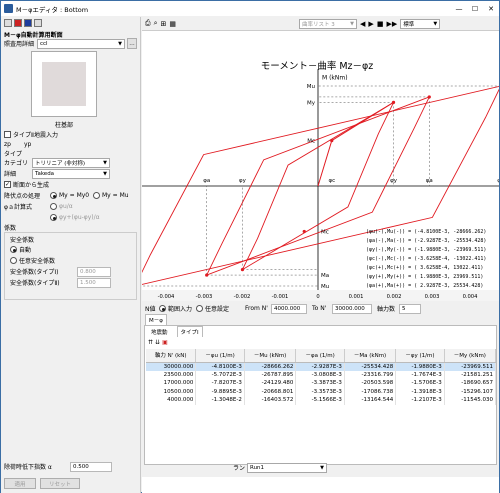 Image resolution: width=500 pixels, height=493 pixels. I want to click on tab-m-phi: M－φ, so click(156, 319).